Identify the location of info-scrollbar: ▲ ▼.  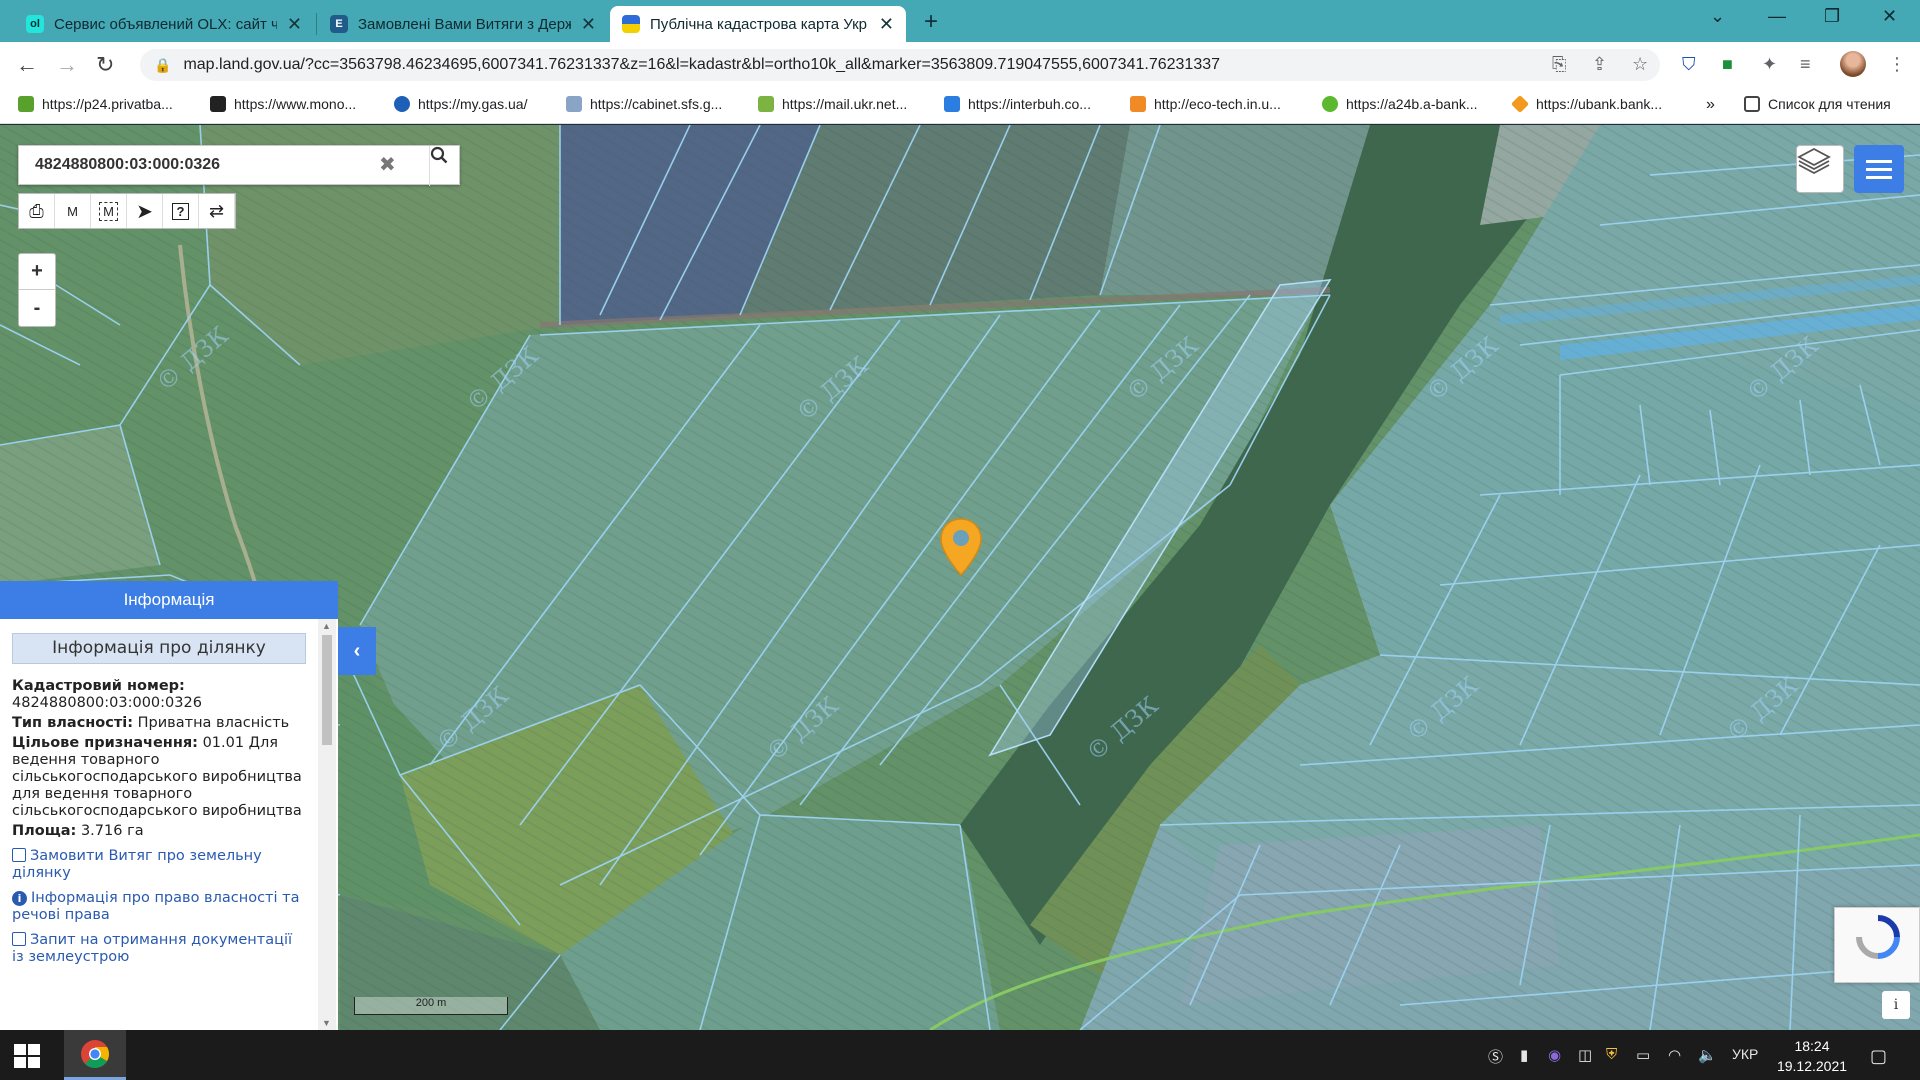
(327, 824).